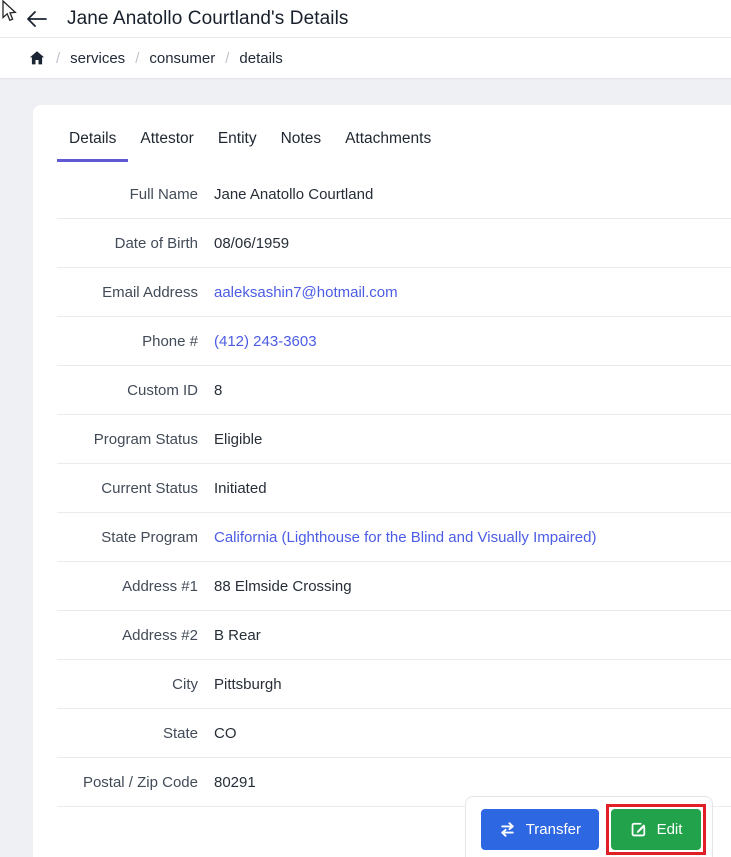 The height and width of the screenshot is (857, 731). I want to click on detail-row: Phone # (412) 243-3603, so click(394, 341).